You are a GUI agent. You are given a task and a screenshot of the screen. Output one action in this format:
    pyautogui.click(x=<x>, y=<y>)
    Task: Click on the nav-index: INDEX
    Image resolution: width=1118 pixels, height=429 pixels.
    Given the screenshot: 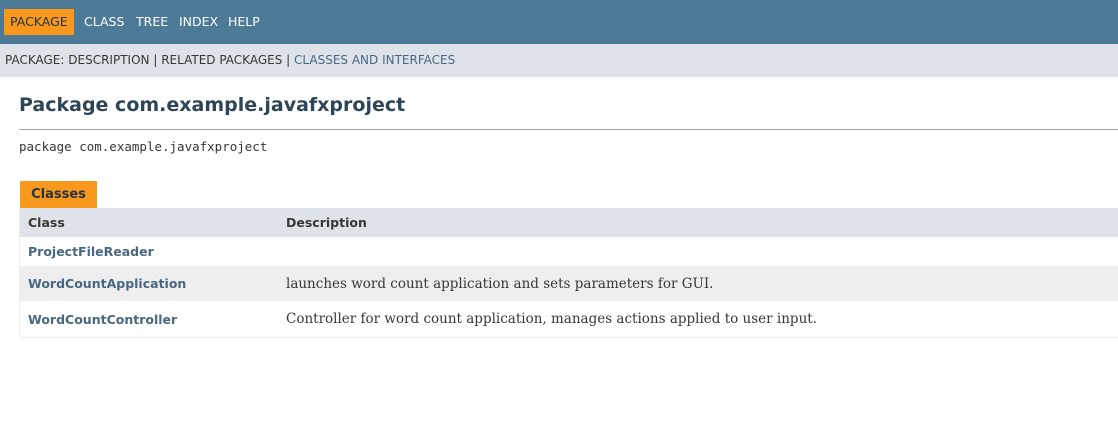 What is the action you would take?
    pyautogui.click(x=198, y=22)
    